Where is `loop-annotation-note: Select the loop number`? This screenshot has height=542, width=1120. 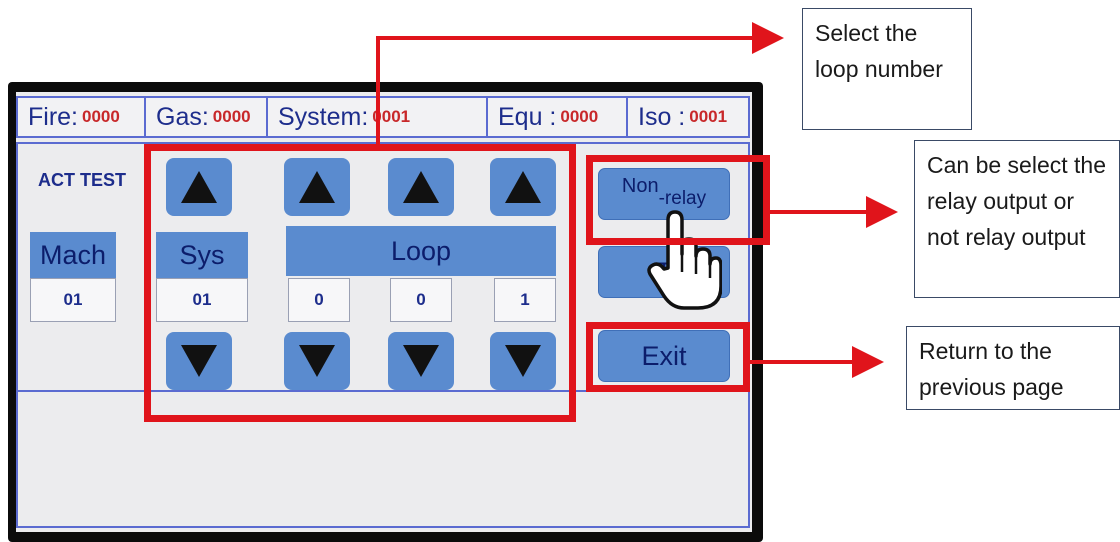
loop-annotation-note: Select the loop number is located at coordinates (887, 69).